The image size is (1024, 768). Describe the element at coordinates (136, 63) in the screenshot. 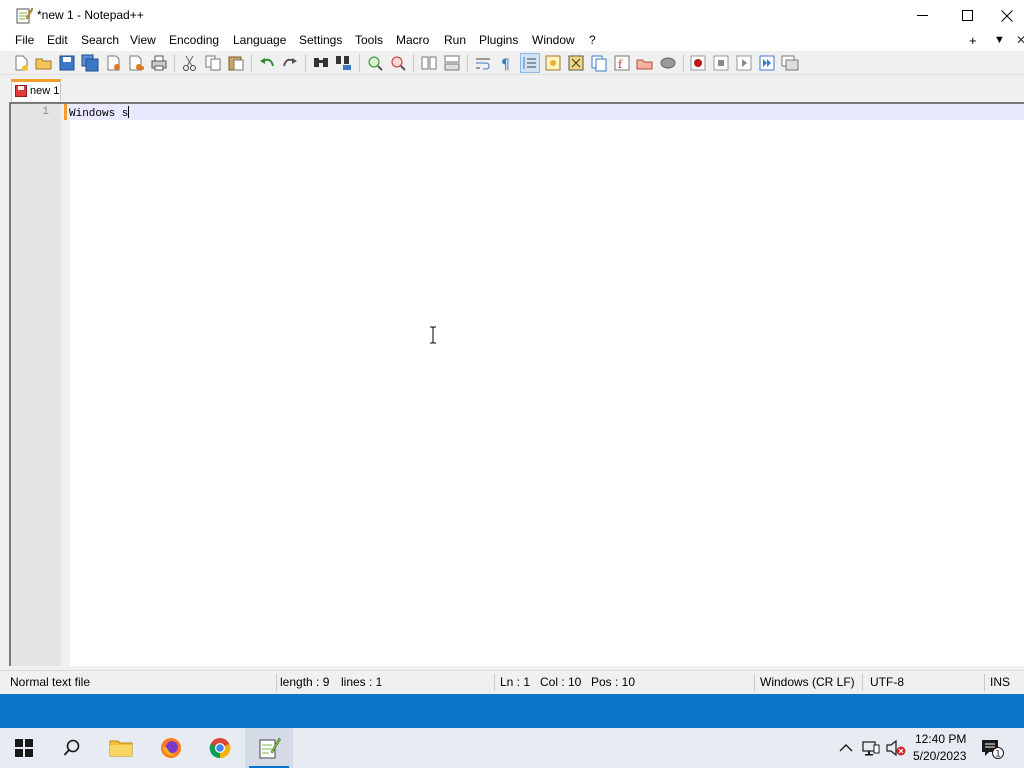

I see `close-all-icon` at that location.